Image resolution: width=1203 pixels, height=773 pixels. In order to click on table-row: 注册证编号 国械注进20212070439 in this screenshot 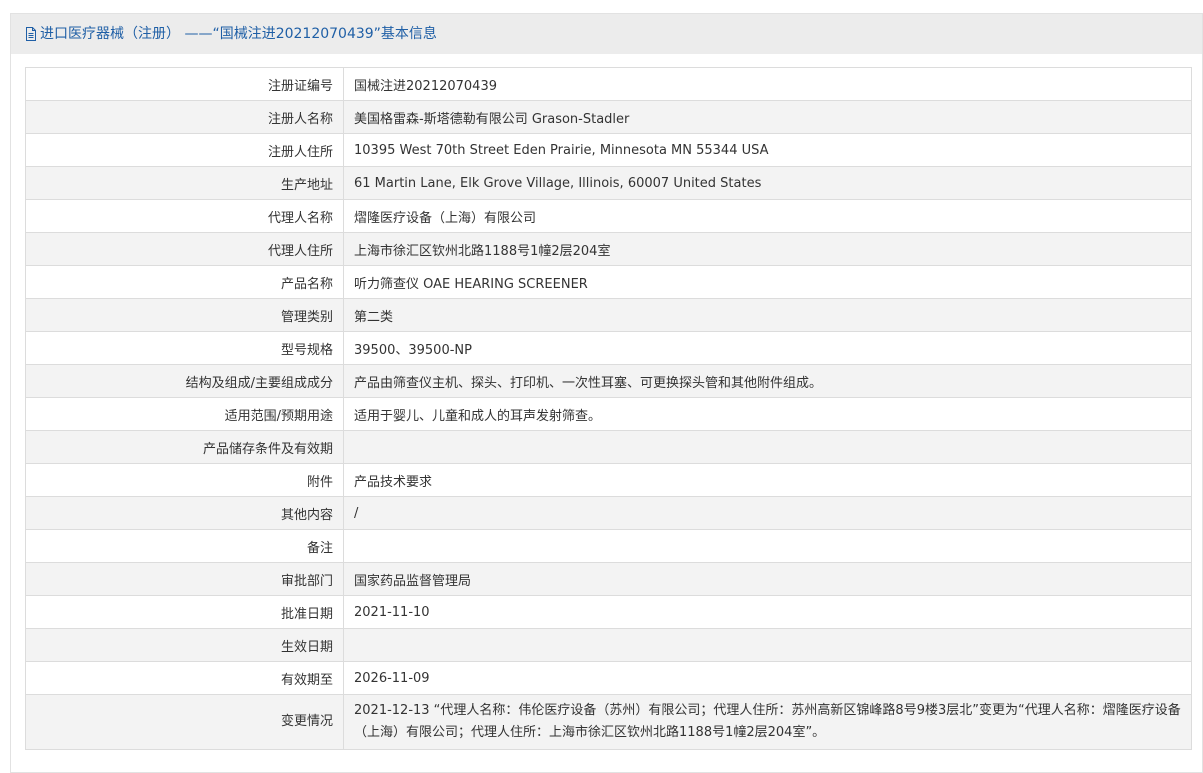, I will do `click(608, 84)`.